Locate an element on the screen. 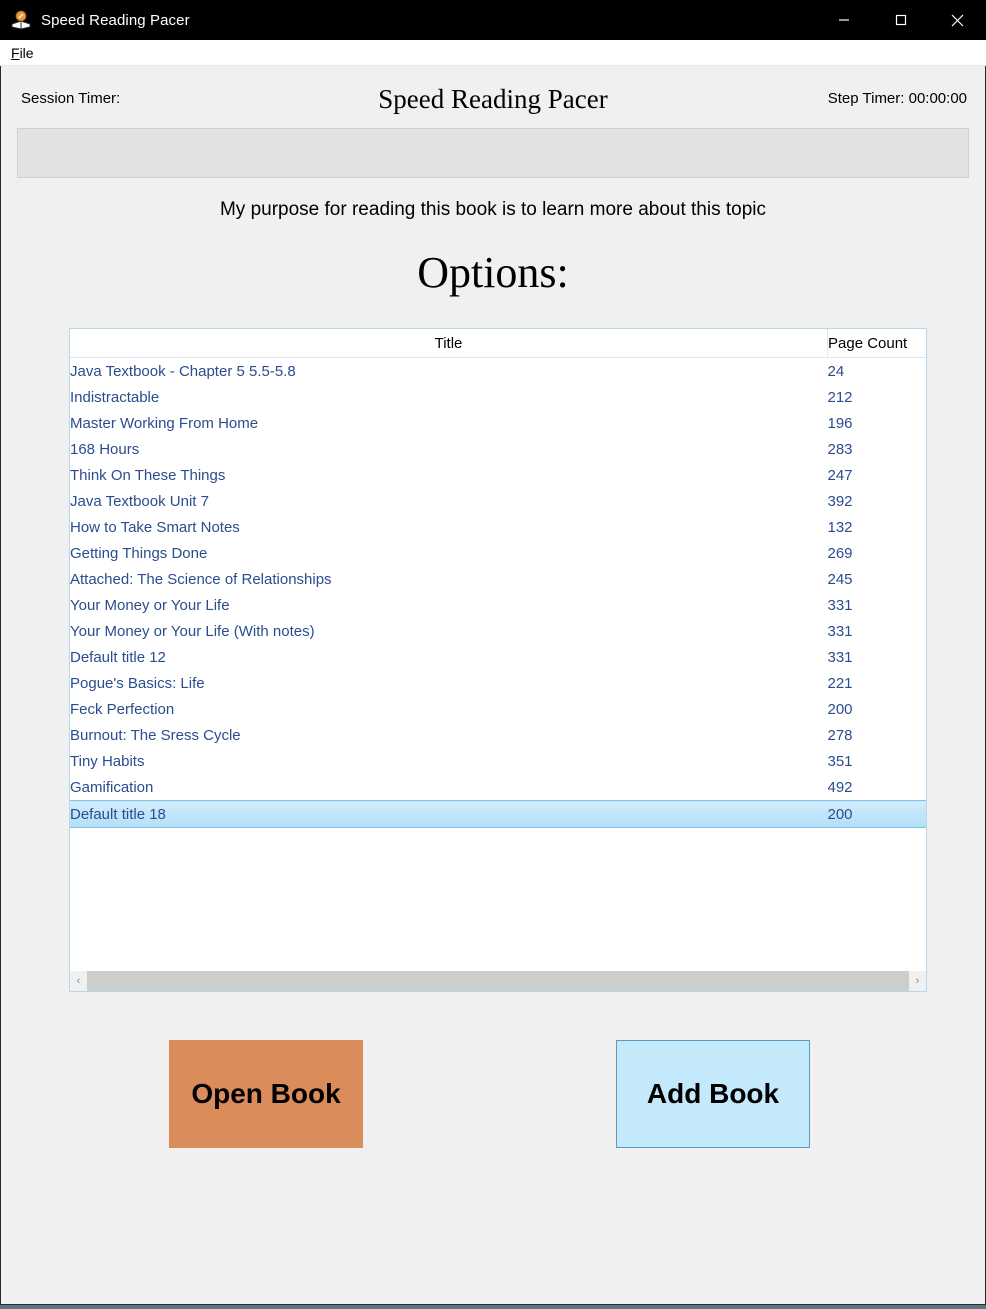 The image size is (986, 1309). horizontal-scrollbar: ‹ › is located at coordinates (498, 981).